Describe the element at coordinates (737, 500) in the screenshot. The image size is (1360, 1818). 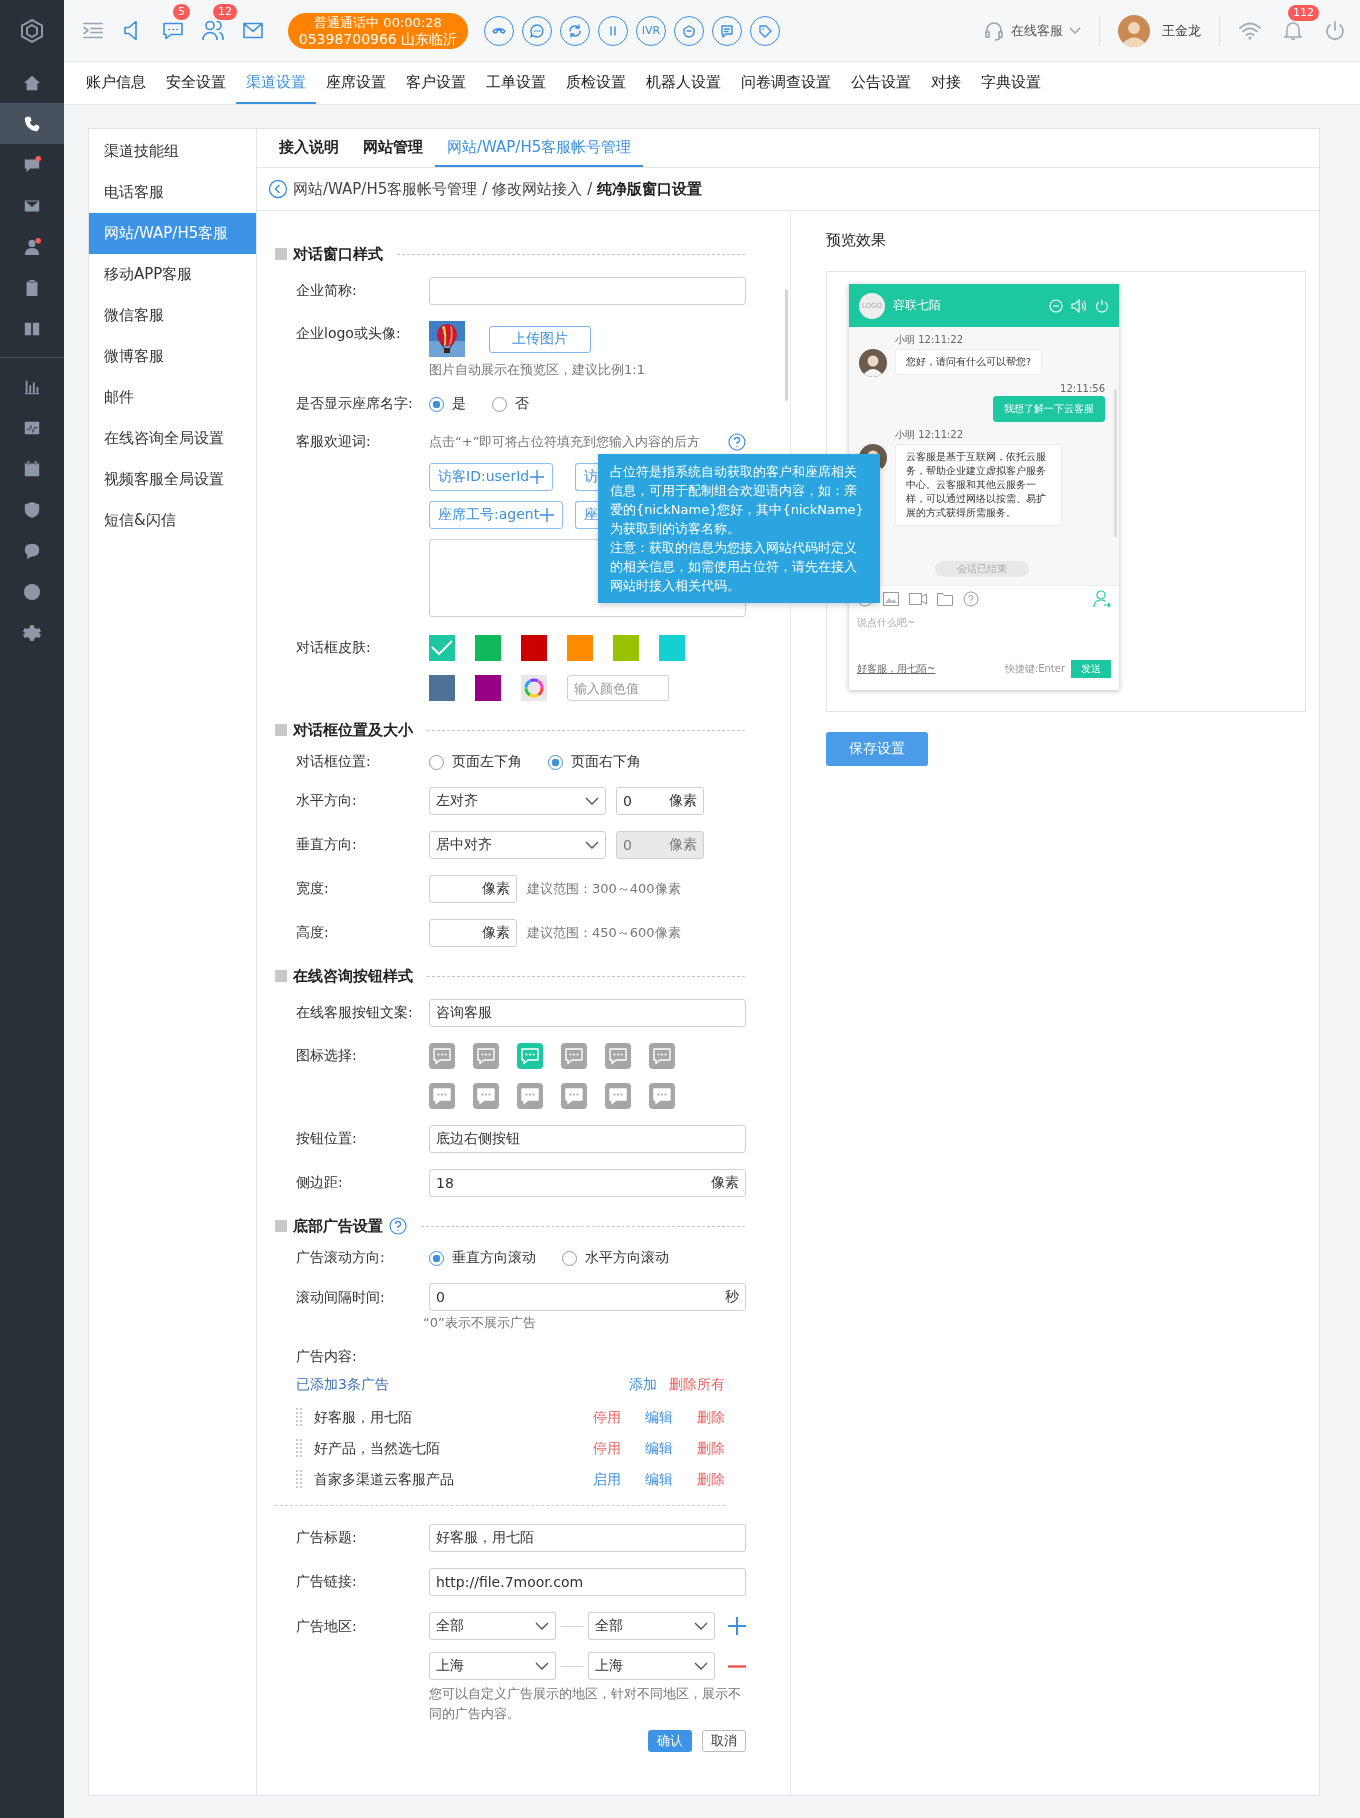
I see `tooltip-text: 占位符是指系统自动获取的客户和座席相关信息，可用于配制组合欢迎语内容，如：亲爱的{nickName}您好，其中{nickName}为获取到的访客名称。` at that location.